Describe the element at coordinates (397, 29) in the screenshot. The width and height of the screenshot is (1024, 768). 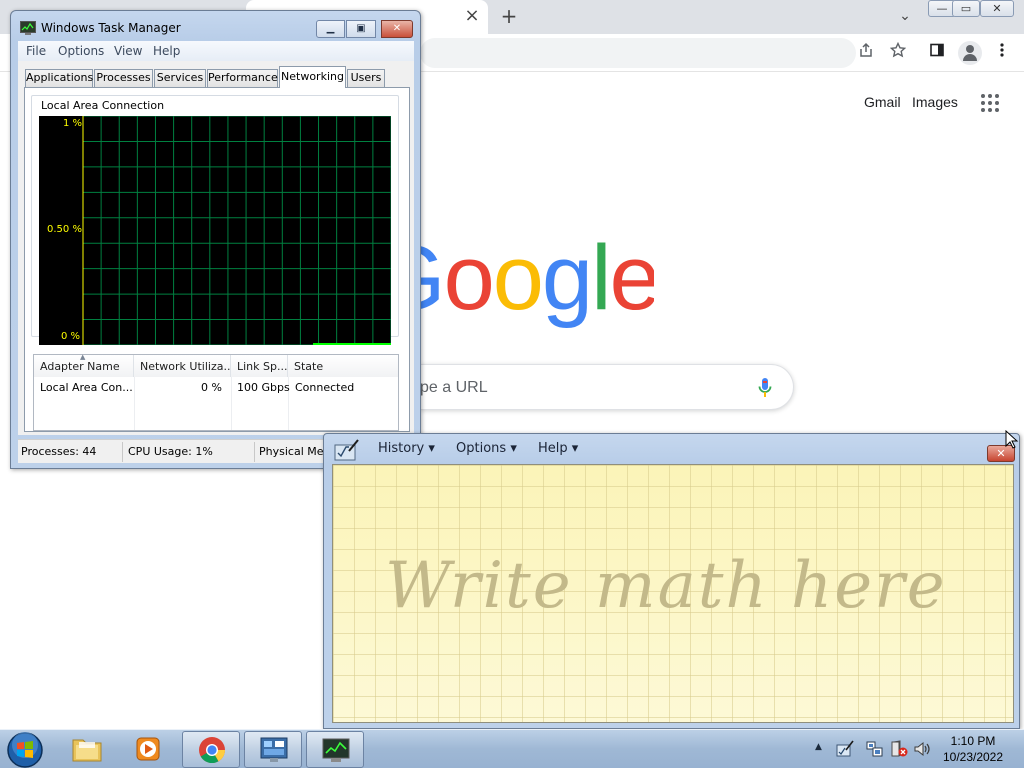
I see `close-button: ✕` at that location.